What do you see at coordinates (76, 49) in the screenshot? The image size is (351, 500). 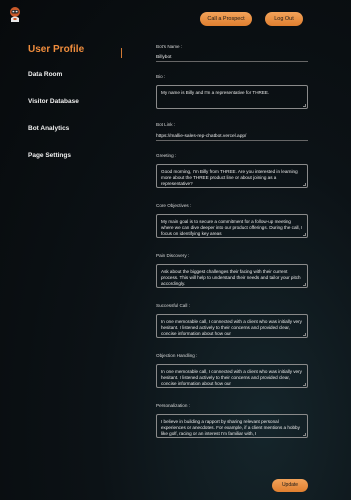 I see `sidebar-item-user-profile: User Profile` at bounding box center [76, 49].